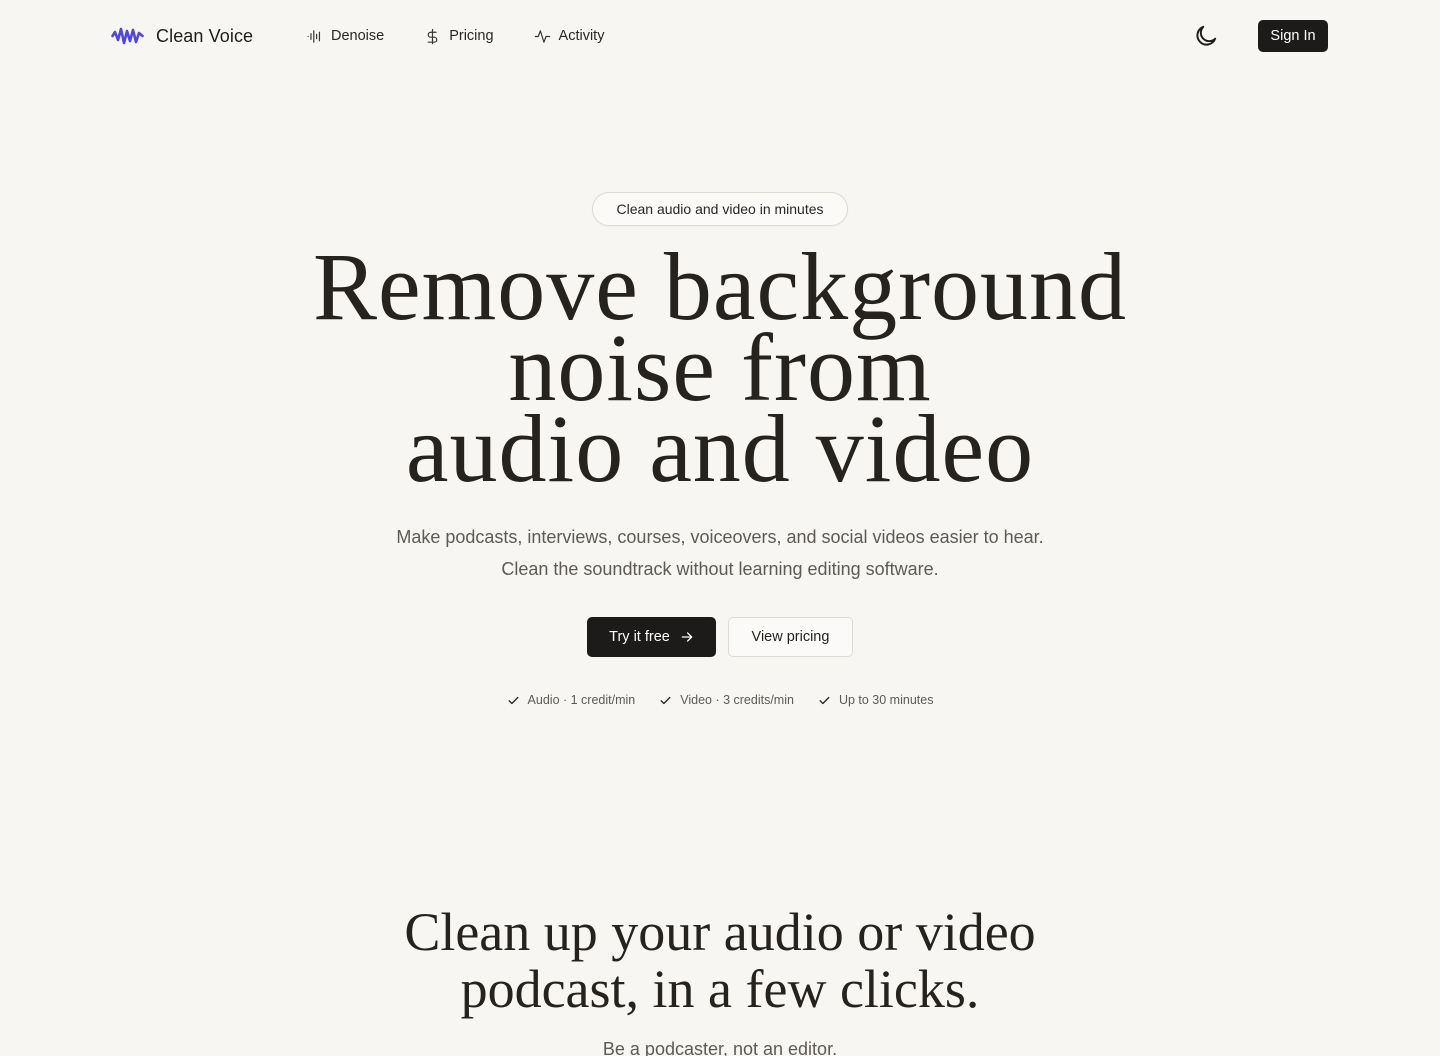  I want to click on feature-label: Video · 3 credits/min, so click(737, 700).